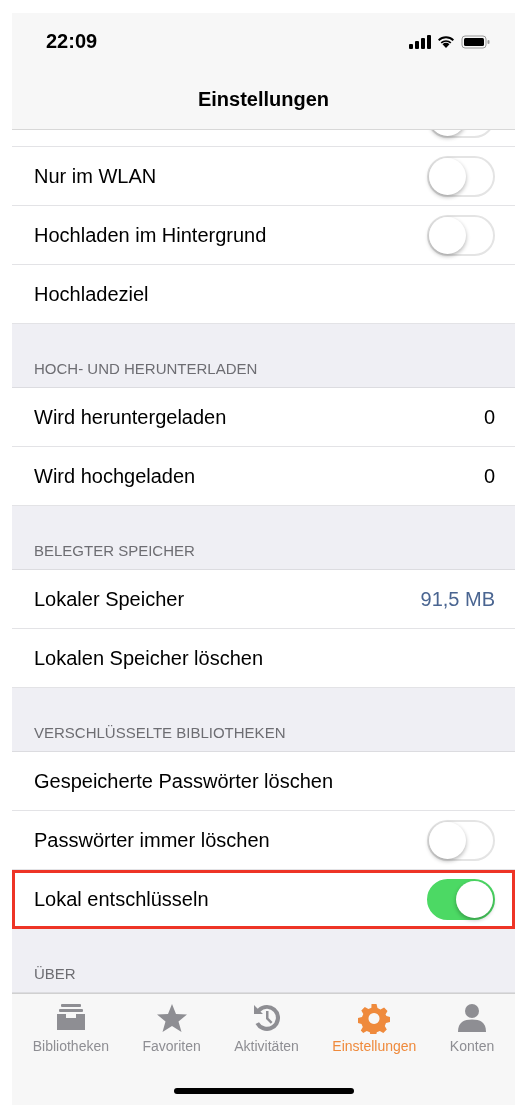 This screenshot has width=521, height=1116. What do you see at coordinates (114, 550) in the screenshot?
I see `section-header: BELEGTER SPEICHER` at bounding box center [114, 550].